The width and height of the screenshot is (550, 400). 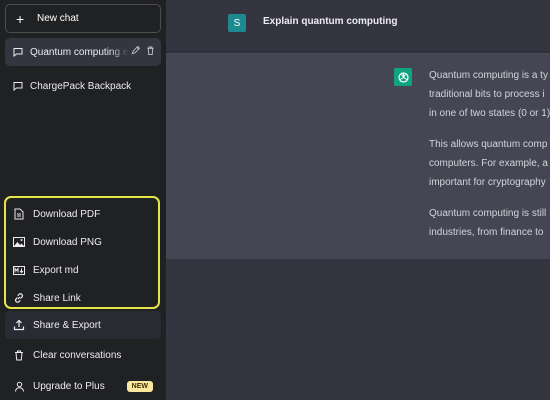 What do you see at coordinates (77, 355) in the screenshot?
I see `clear-conversations-label: Clear conversations` at bounding box center [77, 355].